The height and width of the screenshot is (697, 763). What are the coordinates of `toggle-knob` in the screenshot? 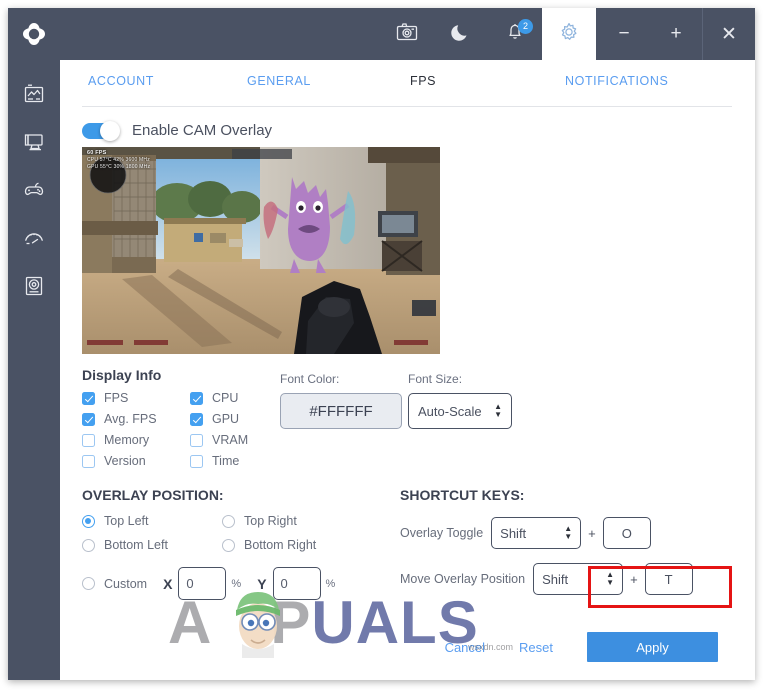 It's located at (110, 130).